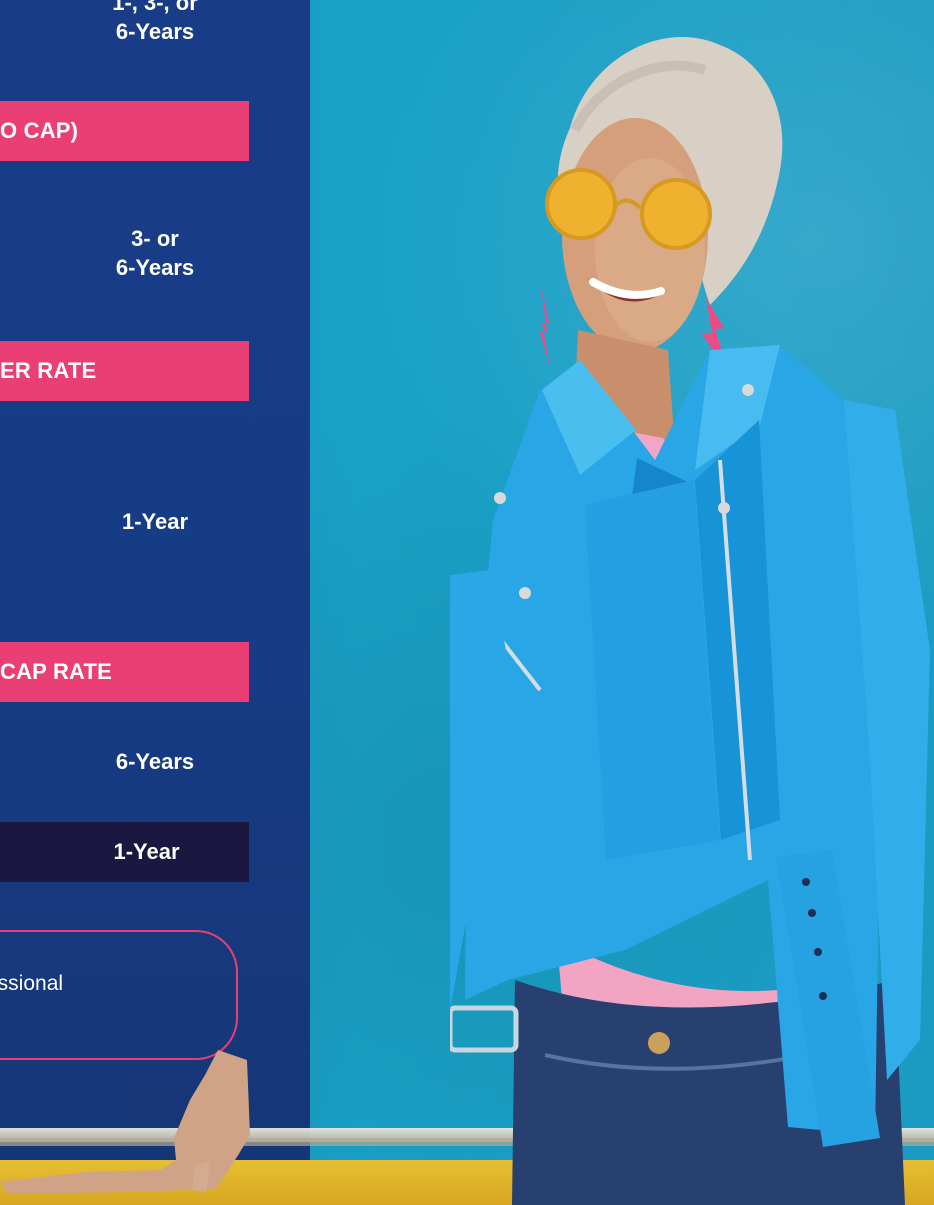  Describe the element at coordinates (155, 521) in the screenshot. I see `term-text-3: 1-Year` at that location.